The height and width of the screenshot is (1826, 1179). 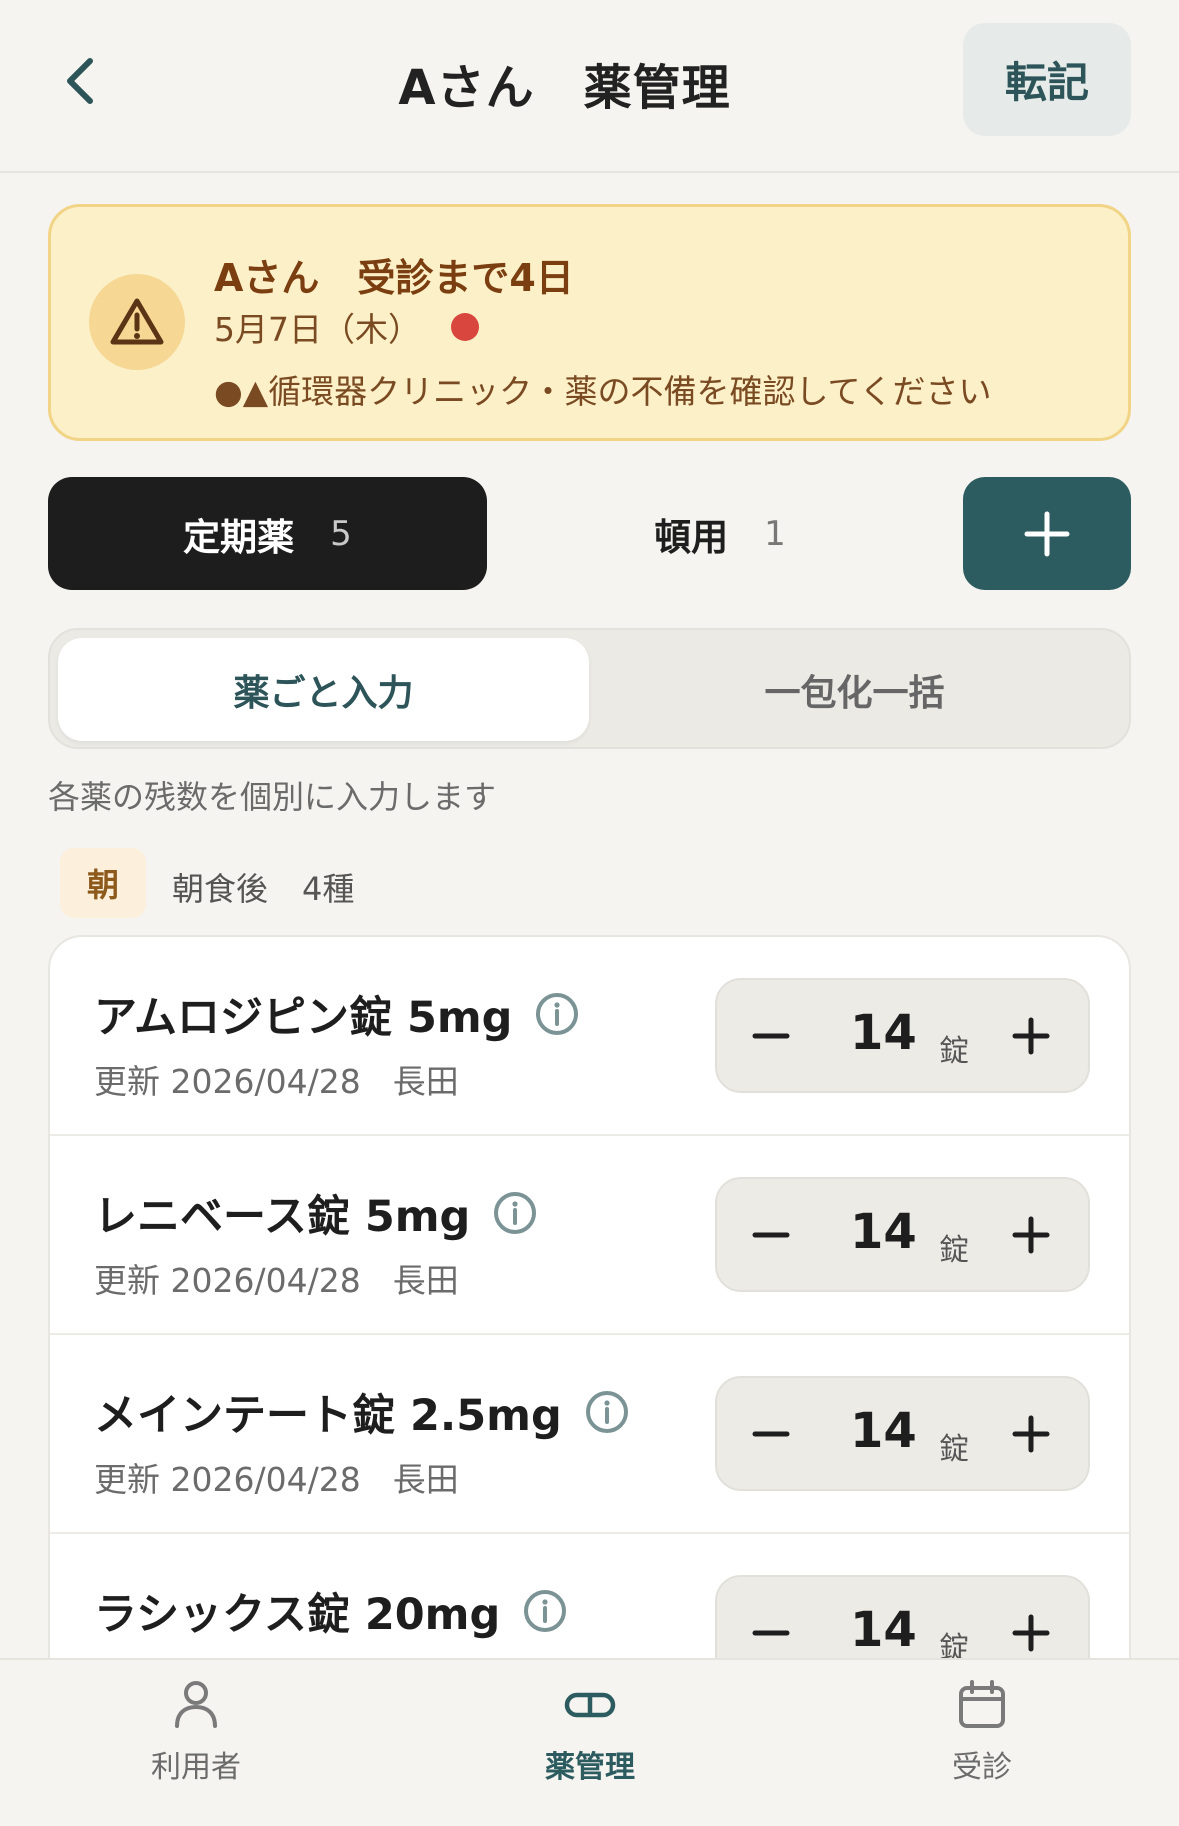 I want to click on medication-name-row: ラシックス錠 20mg, so click(x=331, y=1611).